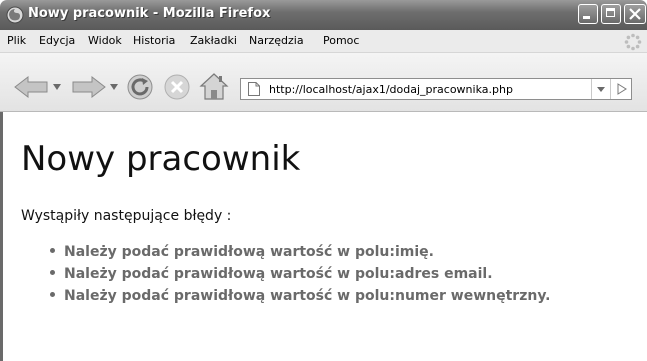 The width and height of the screenshot is (647, 361). What do you see at coordinates (276, 40) in the screenshot?
I see `menu-item-narzedzia: Narzędzia` at bounding box center [276, 40].